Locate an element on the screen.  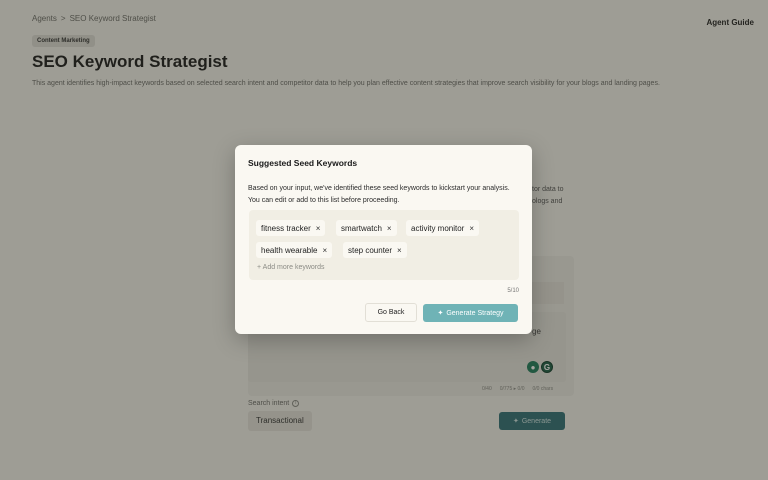
keyword-chip: health wearable × is located at coordinates (294, 250).